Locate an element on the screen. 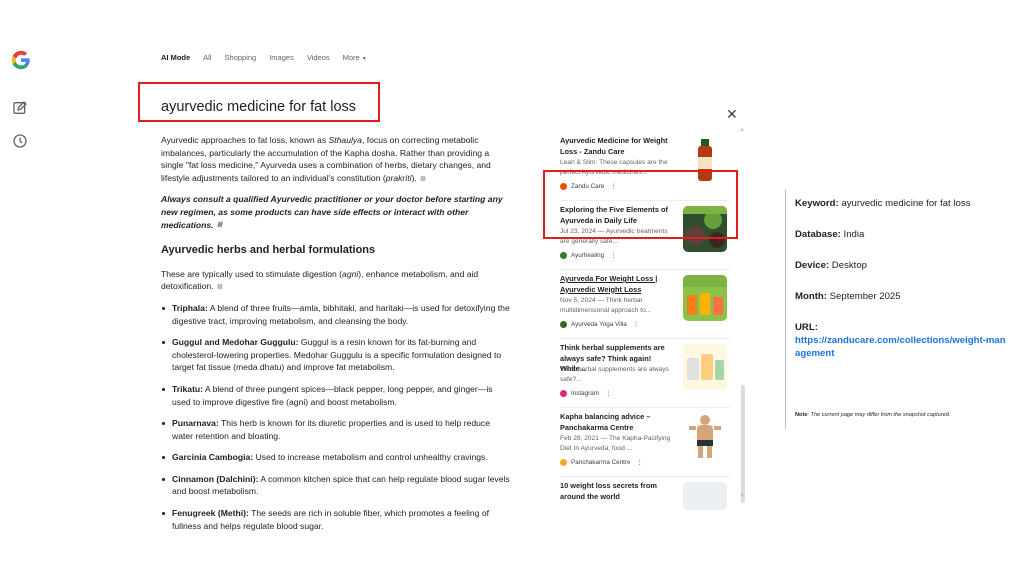 The height and width of the screenshot is (576, 1024). info-keyword: Keyword: ayurvedic medicine for fat loss is located at coordinates (902, 203).